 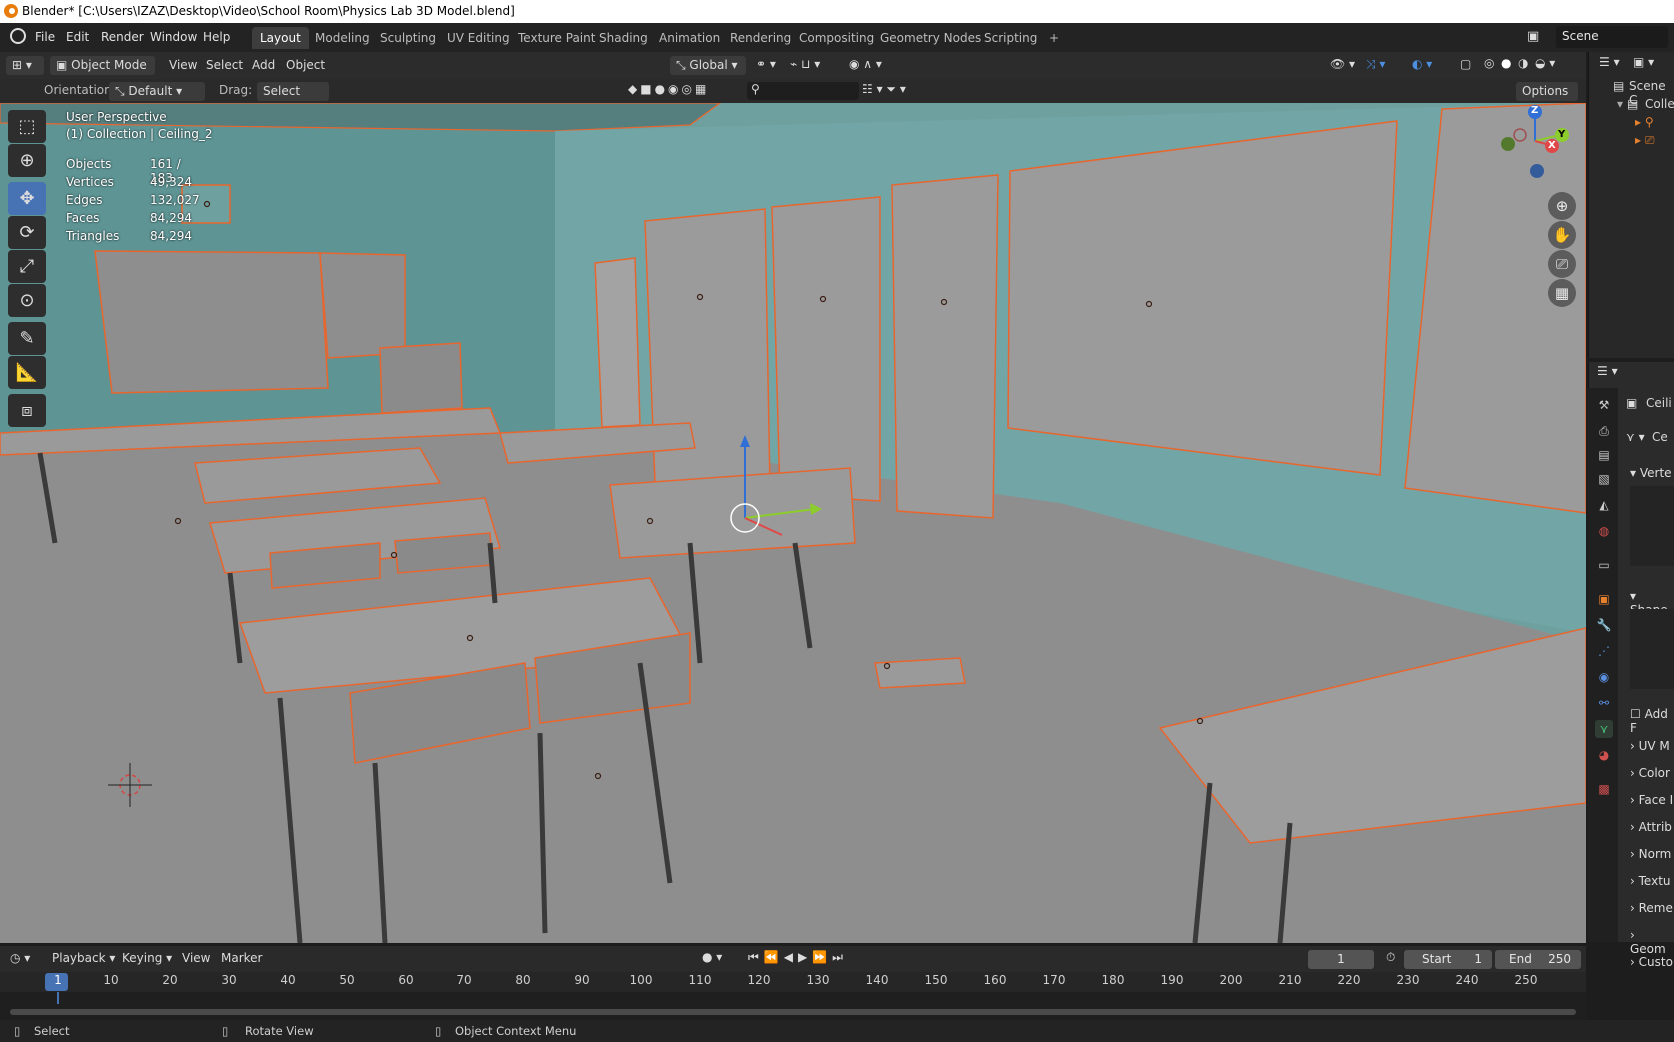 What do you see at coordinates (77, 37) in the screenshot?
I see `menu-edit: Edit` at bounding box center [77, 37].